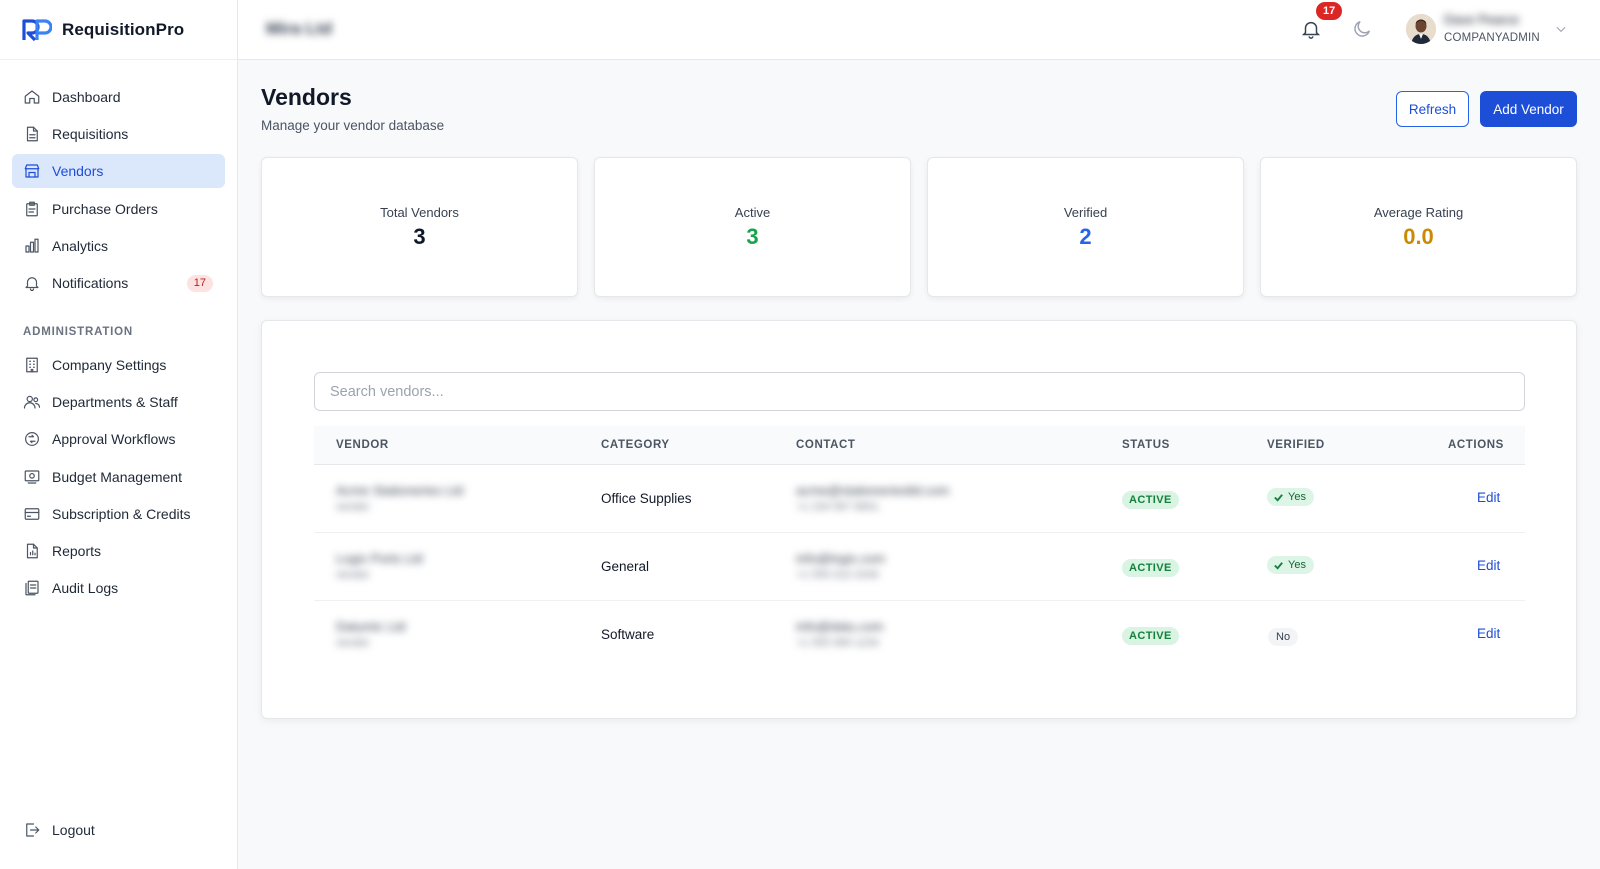 The width and height of the screenshot is (1600, 869). What do you see at coordinates (32, 830) in the screenshot?
I see `logout-icon` at bounding box center [32, 830].